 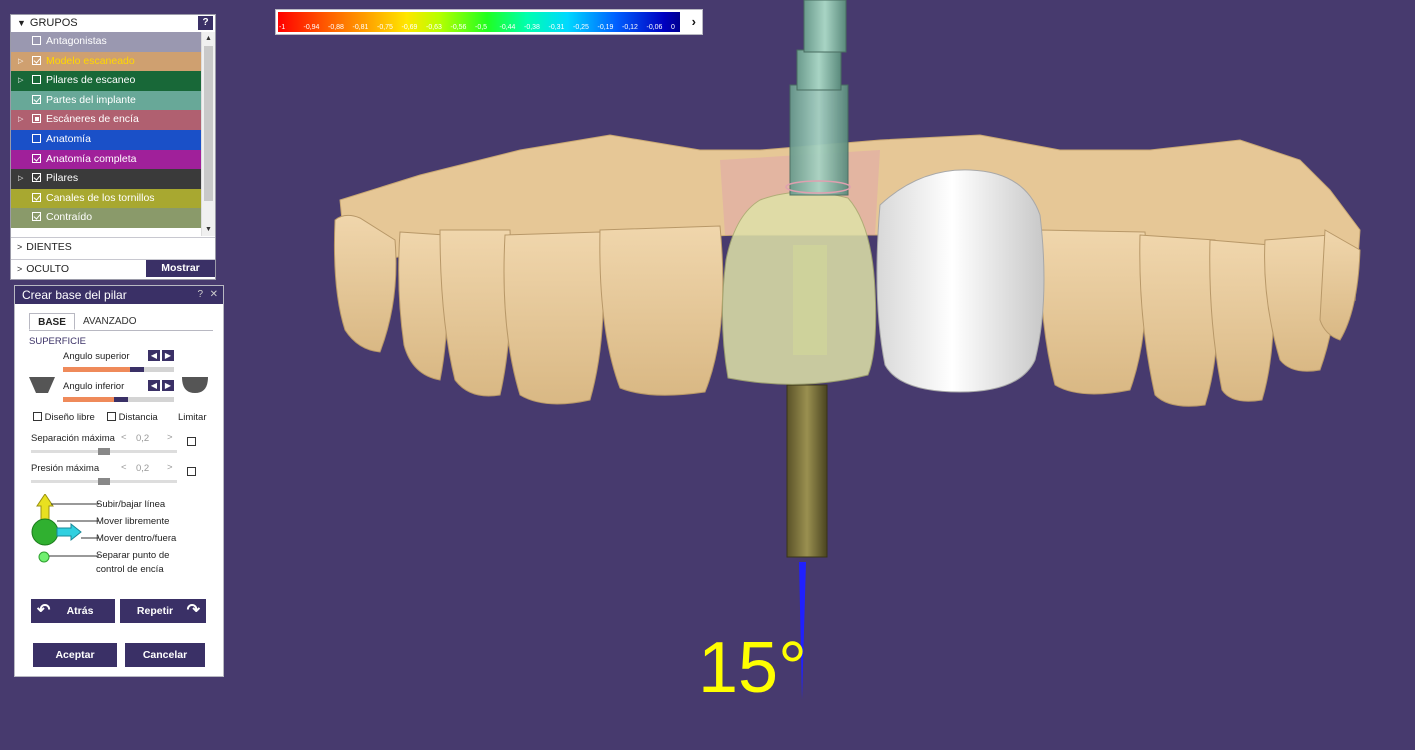 What do you see at coordinates (130, 569) in the screenshot?
I see `legend-separar-2: control de encía` at bounding box center [130, 569].